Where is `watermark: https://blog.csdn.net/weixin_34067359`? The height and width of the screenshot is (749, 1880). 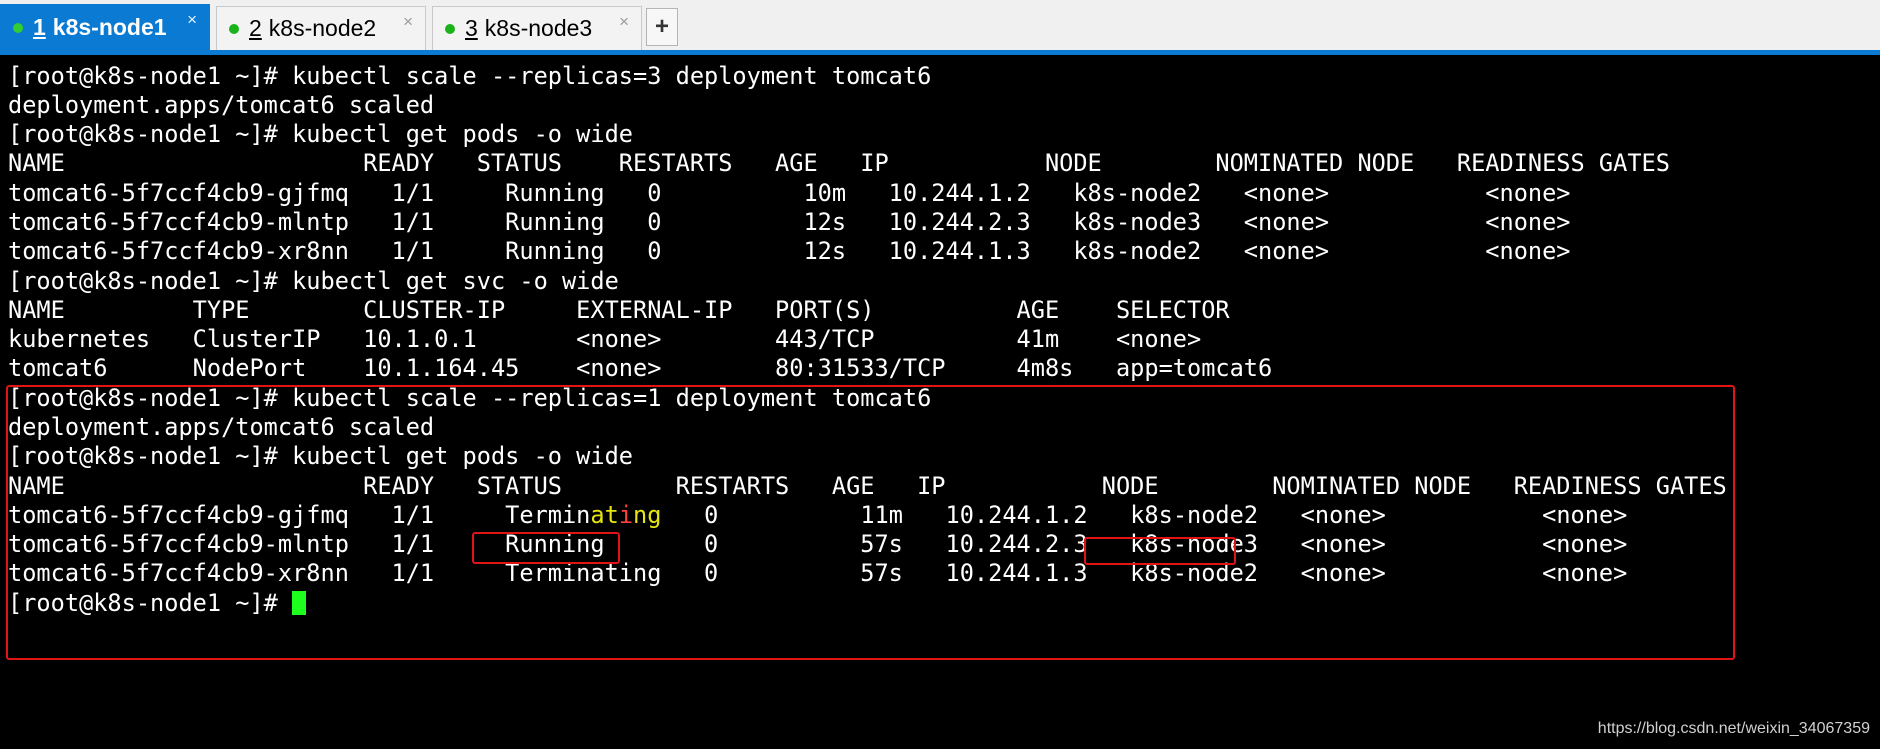
watermark: https://blog.csdn.net/weixin_34067359 is located at coordinates (1733, 728).